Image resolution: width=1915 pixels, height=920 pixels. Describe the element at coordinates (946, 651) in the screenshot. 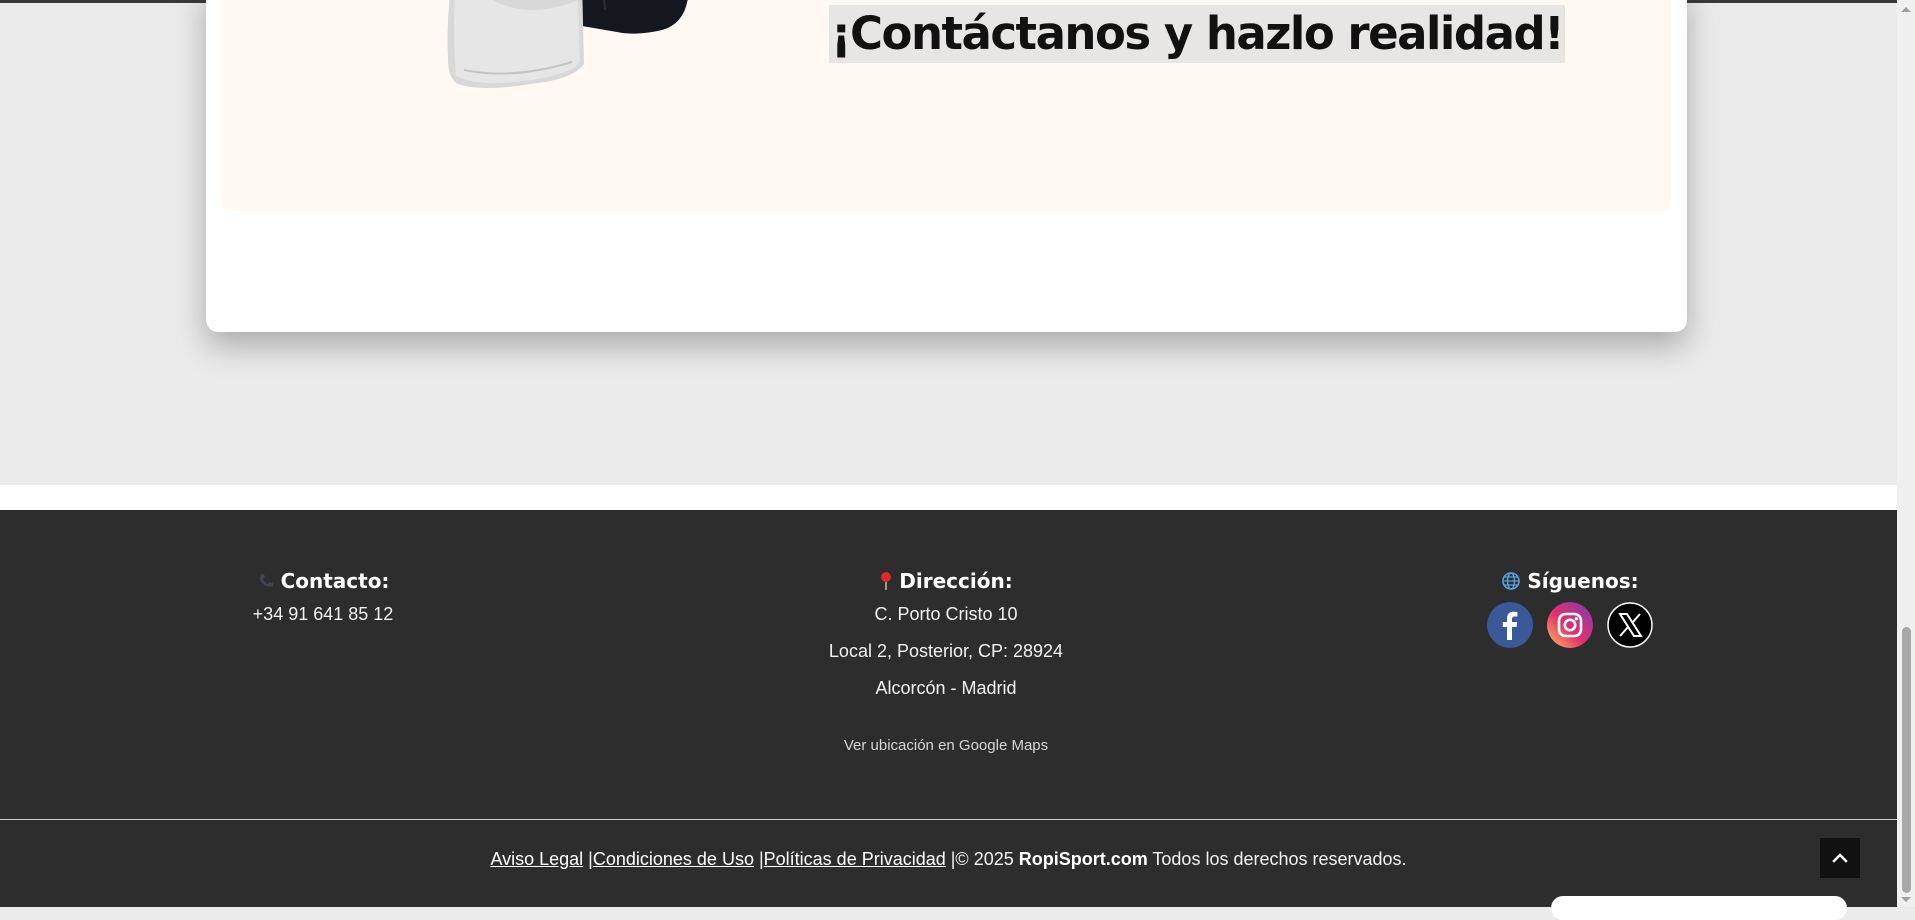

I see `address-line-2: Local 2, Posterior, CP: 28924` at that location.